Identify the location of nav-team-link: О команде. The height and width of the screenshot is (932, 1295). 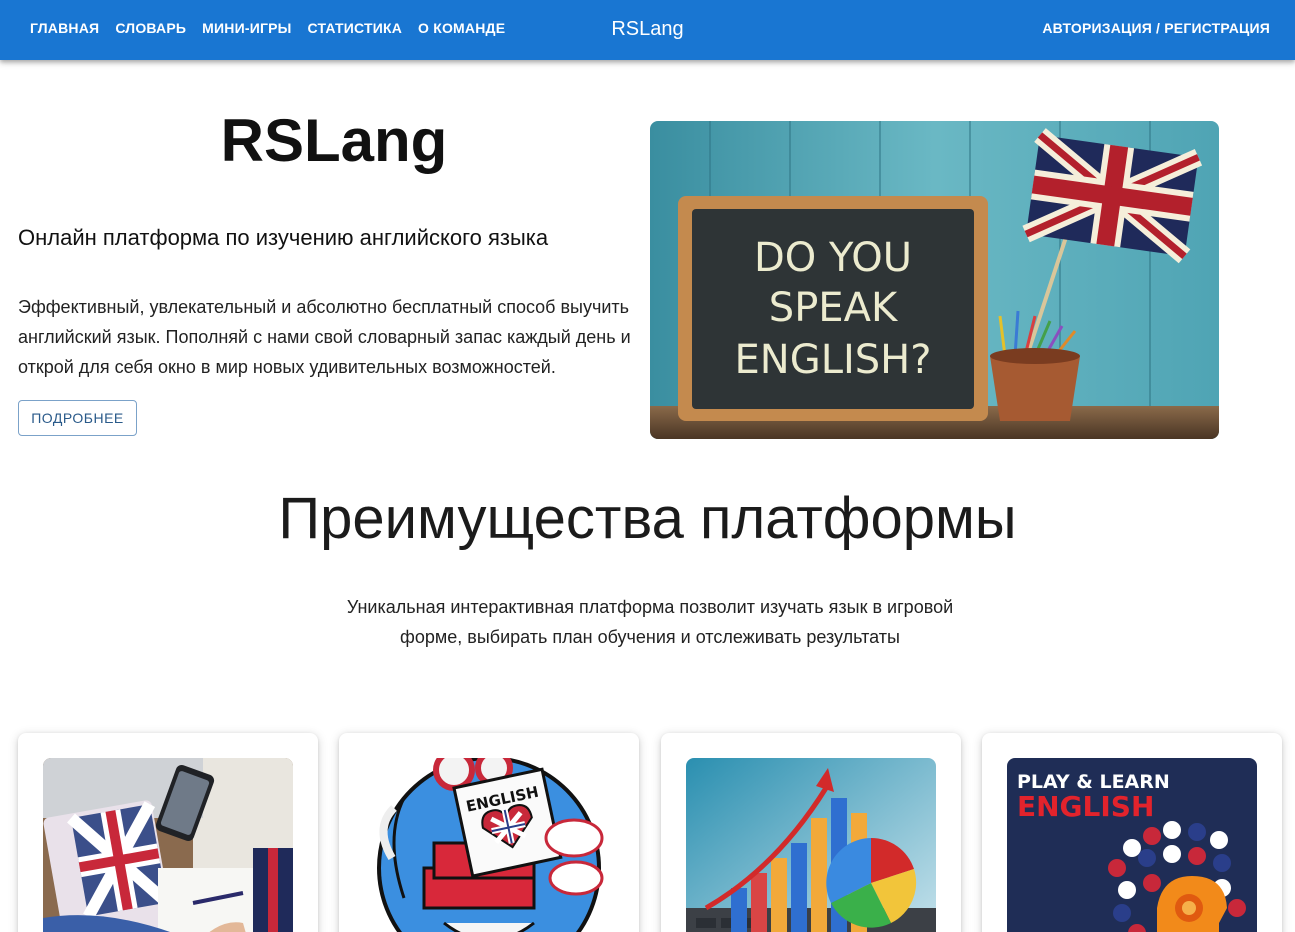
(461, 28).